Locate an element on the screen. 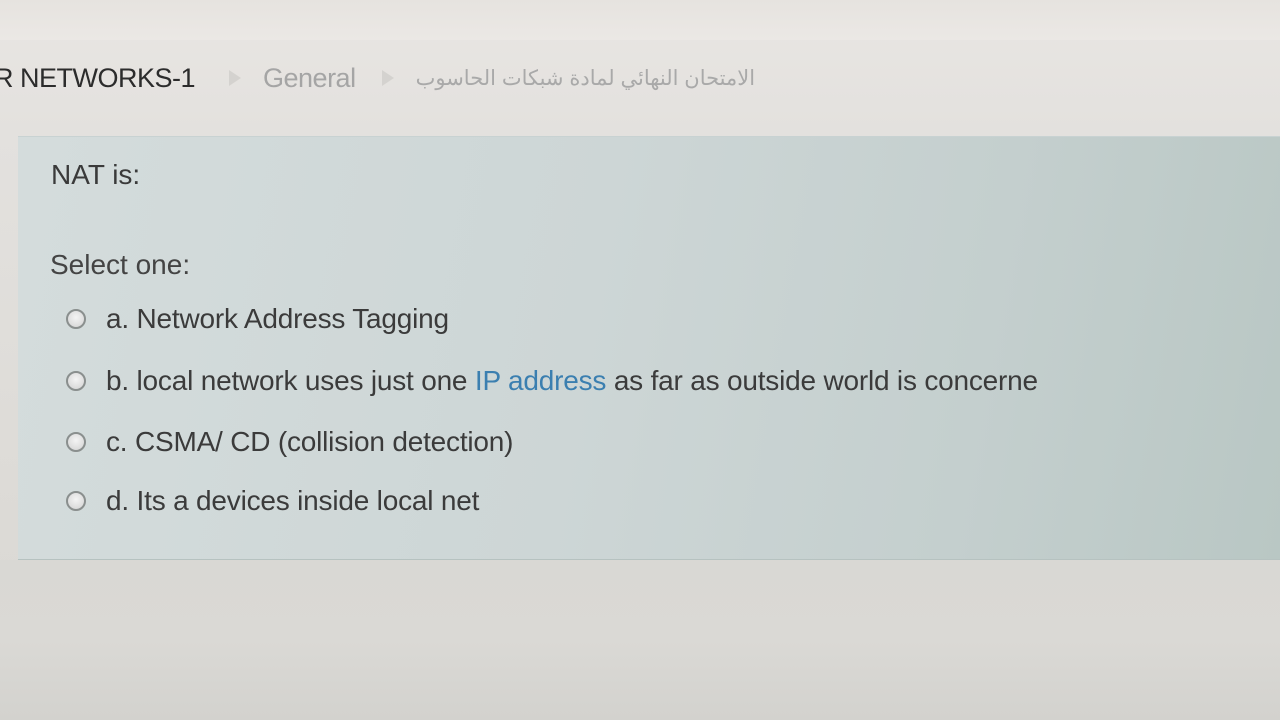  answer-label-c: c. CSMA/ CD (collision detection) is located at coordinates (310, 441).